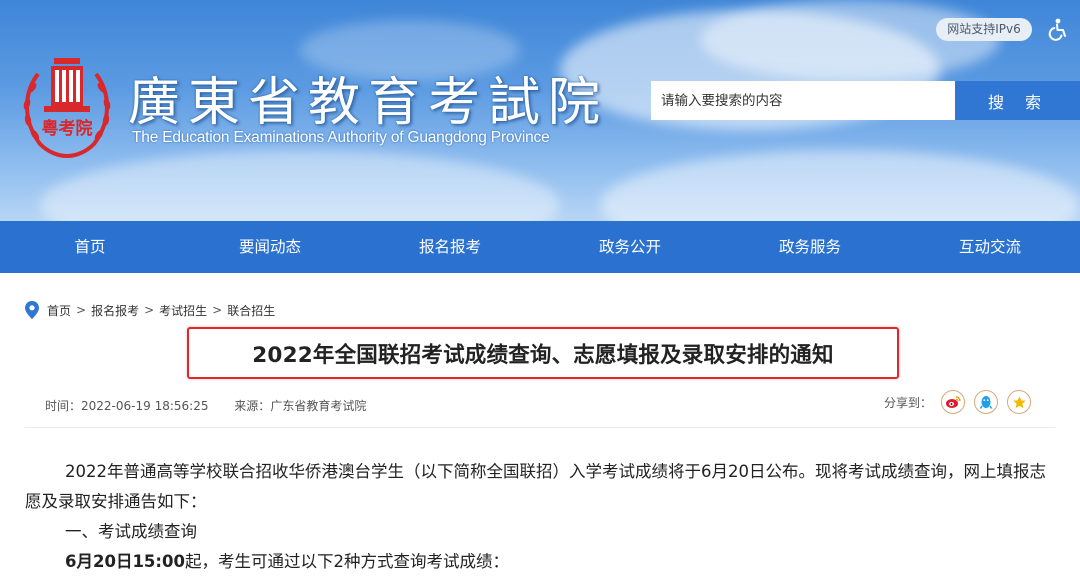 The height and width of the screenshot is (579, 1080). Describe the element at coordinates (125, 561) in the screenshot. I see `date-emphasis: 6月20日15:00` at that location.